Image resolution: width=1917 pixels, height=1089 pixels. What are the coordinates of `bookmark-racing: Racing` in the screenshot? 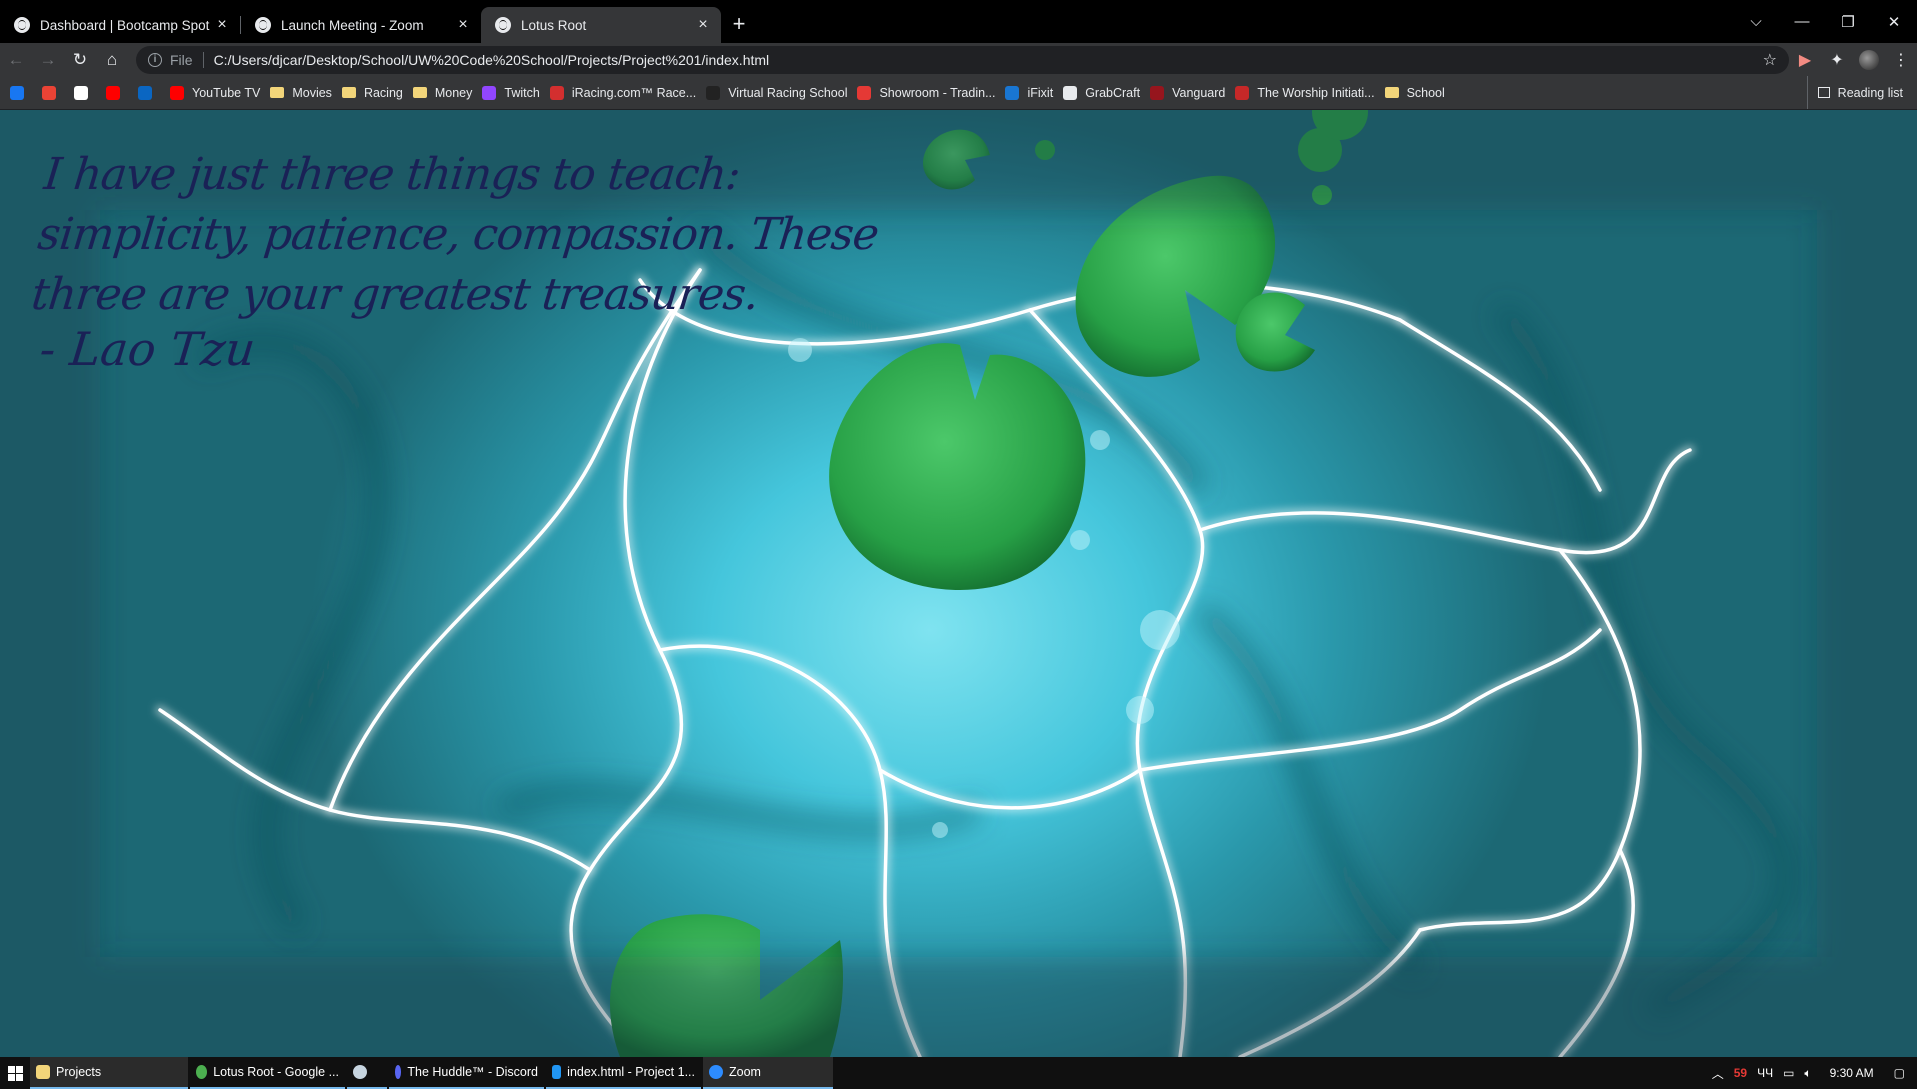 It's located at (372, 93).